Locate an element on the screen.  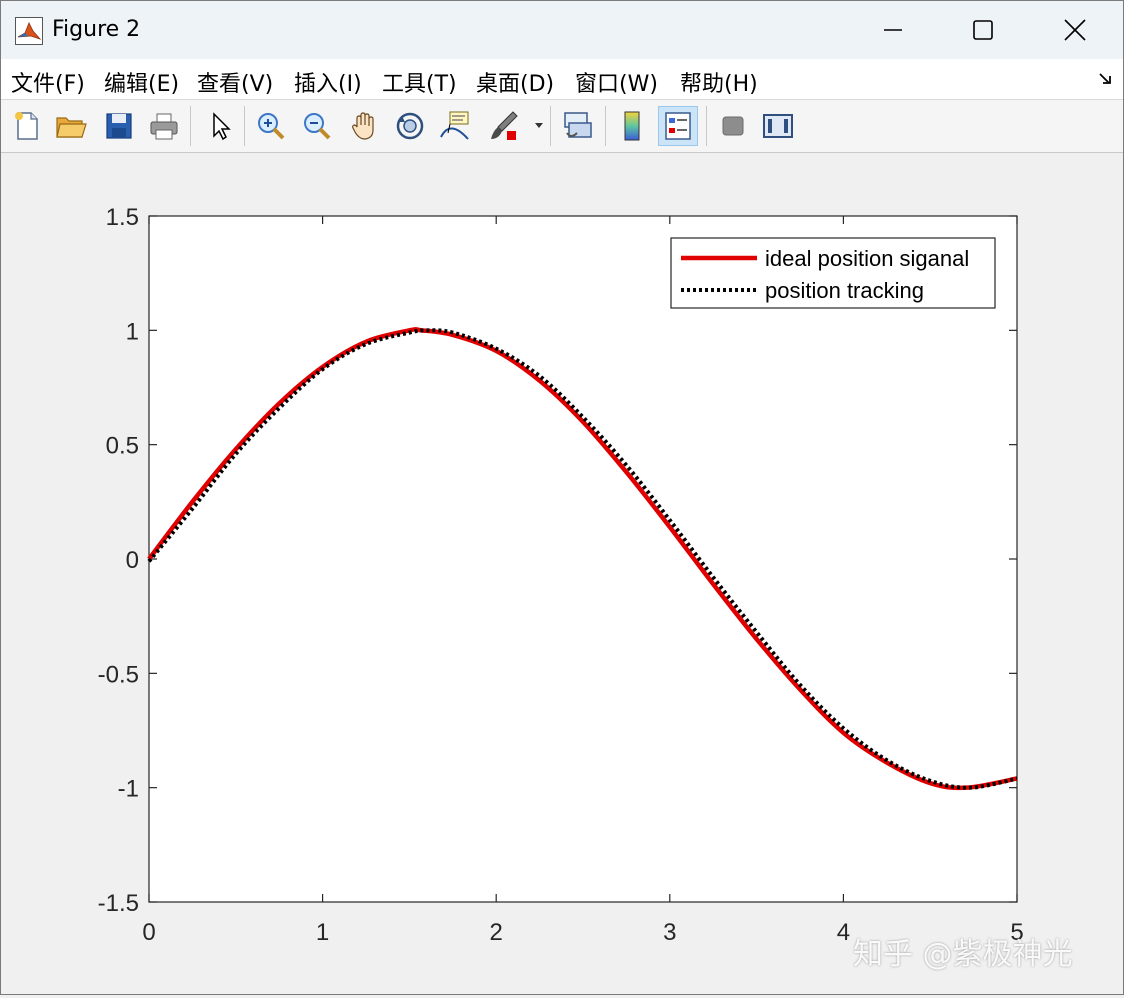
data-cursor-button is located at coordinates (455, 126).